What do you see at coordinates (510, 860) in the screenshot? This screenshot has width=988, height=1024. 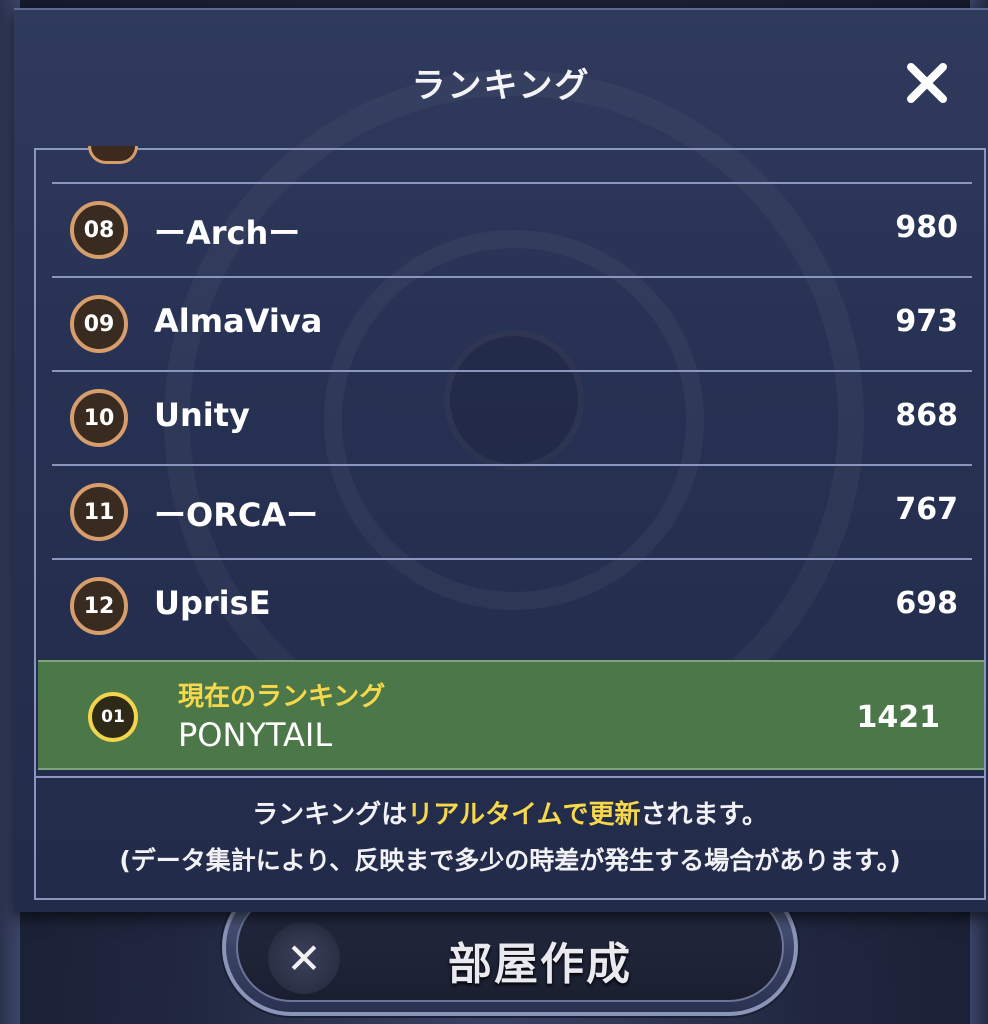 I see `notice-line-2: (データ集計により、反映まで多少の時差が発生する場合があります。)` at bounding box center [510, 860].